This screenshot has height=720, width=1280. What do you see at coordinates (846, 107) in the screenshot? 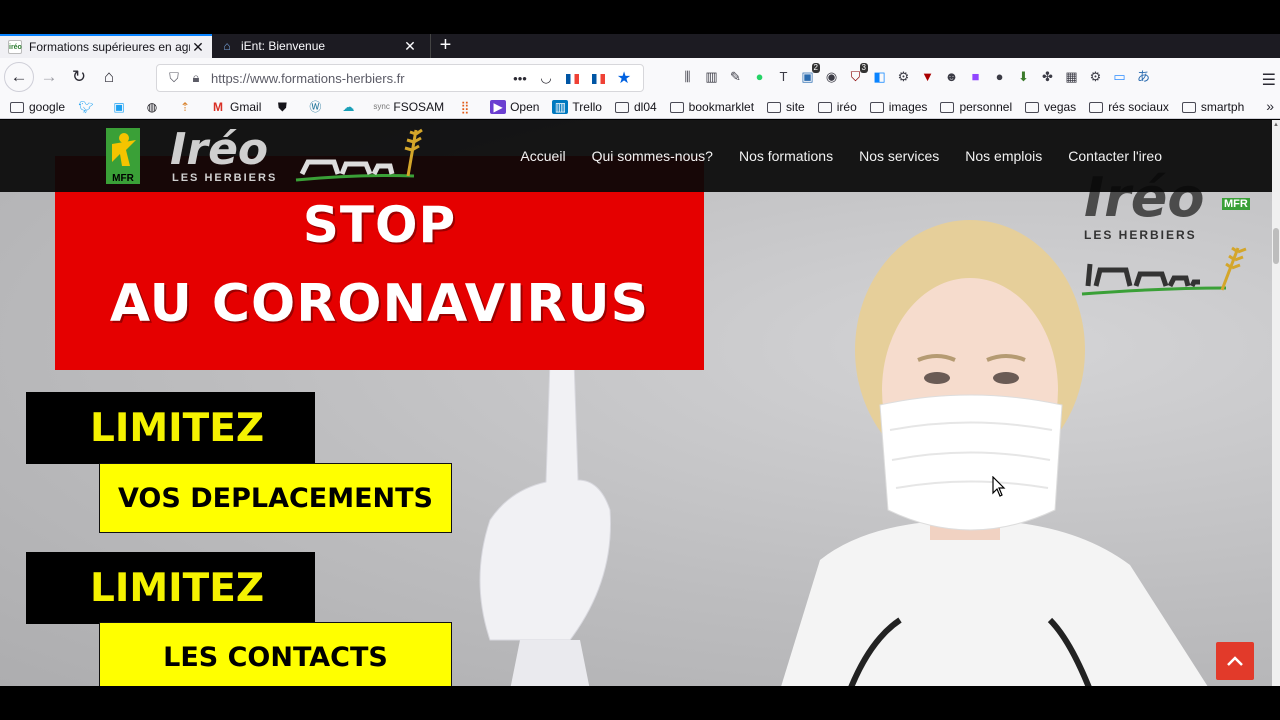
I see `bookmark-label: iréo` at bounding box center [846, 107].